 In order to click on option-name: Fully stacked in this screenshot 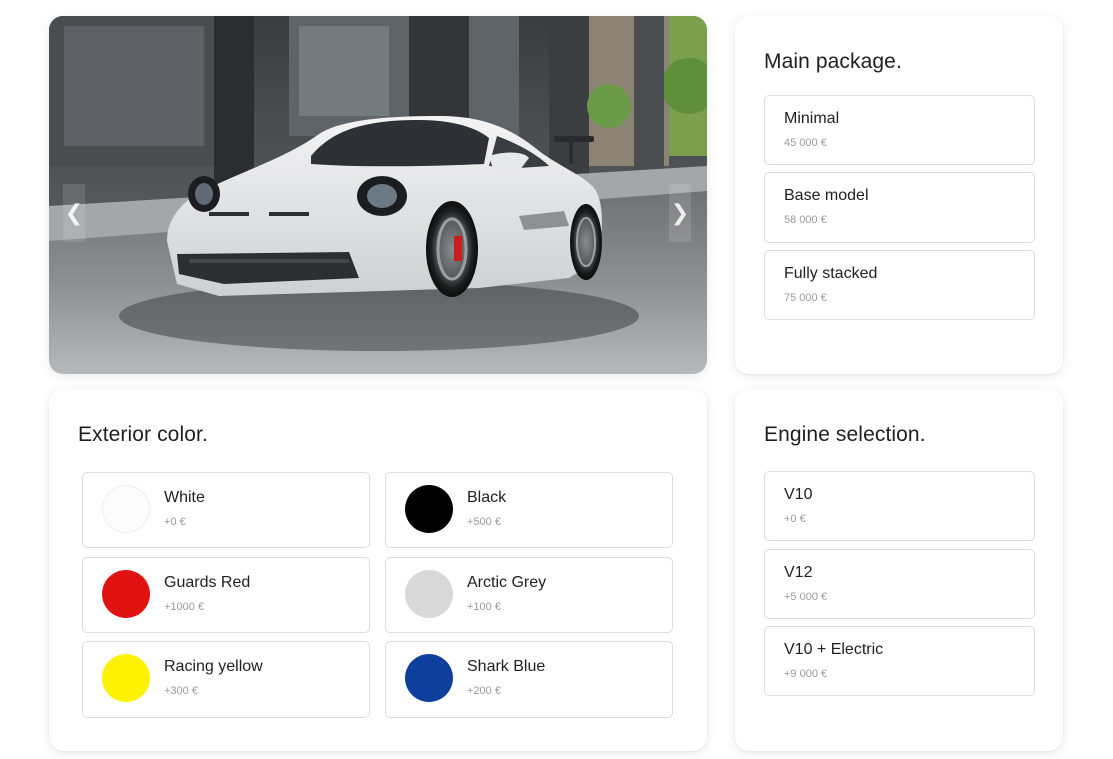, I will do `click(831, 273)`.